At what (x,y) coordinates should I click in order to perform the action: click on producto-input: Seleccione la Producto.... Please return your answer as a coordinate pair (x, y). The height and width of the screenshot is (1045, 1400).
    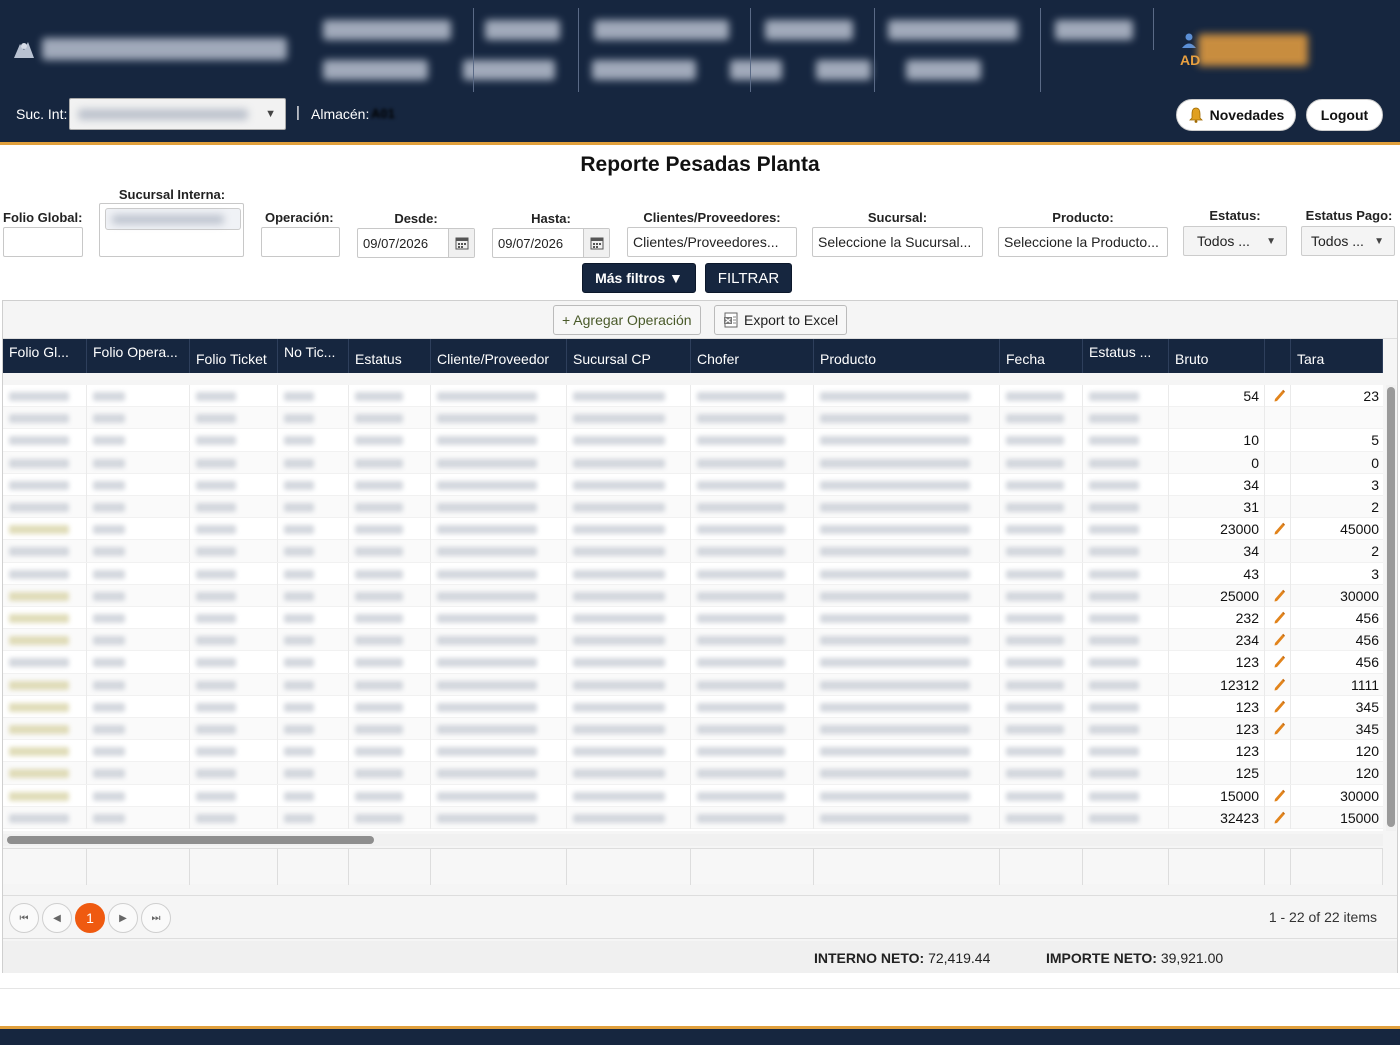
    Looking at the image, I should click on (1083, 242).